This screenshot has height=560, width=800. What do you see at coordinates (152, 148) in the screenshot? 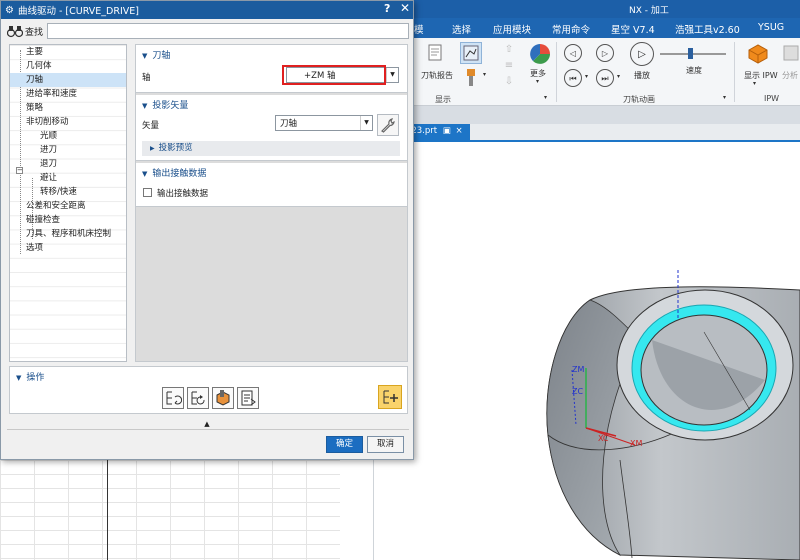
I see `expand-caret-icon: ▶` at bounding box center [152, 148].